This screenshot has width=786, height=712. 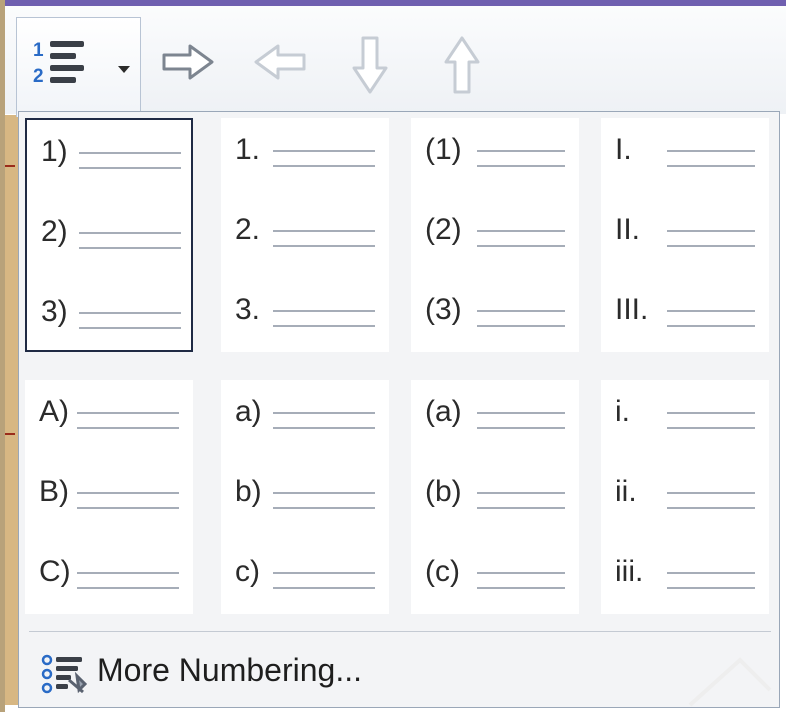 I want to click on numbering-format-row: b), so click(x=305, y=504).